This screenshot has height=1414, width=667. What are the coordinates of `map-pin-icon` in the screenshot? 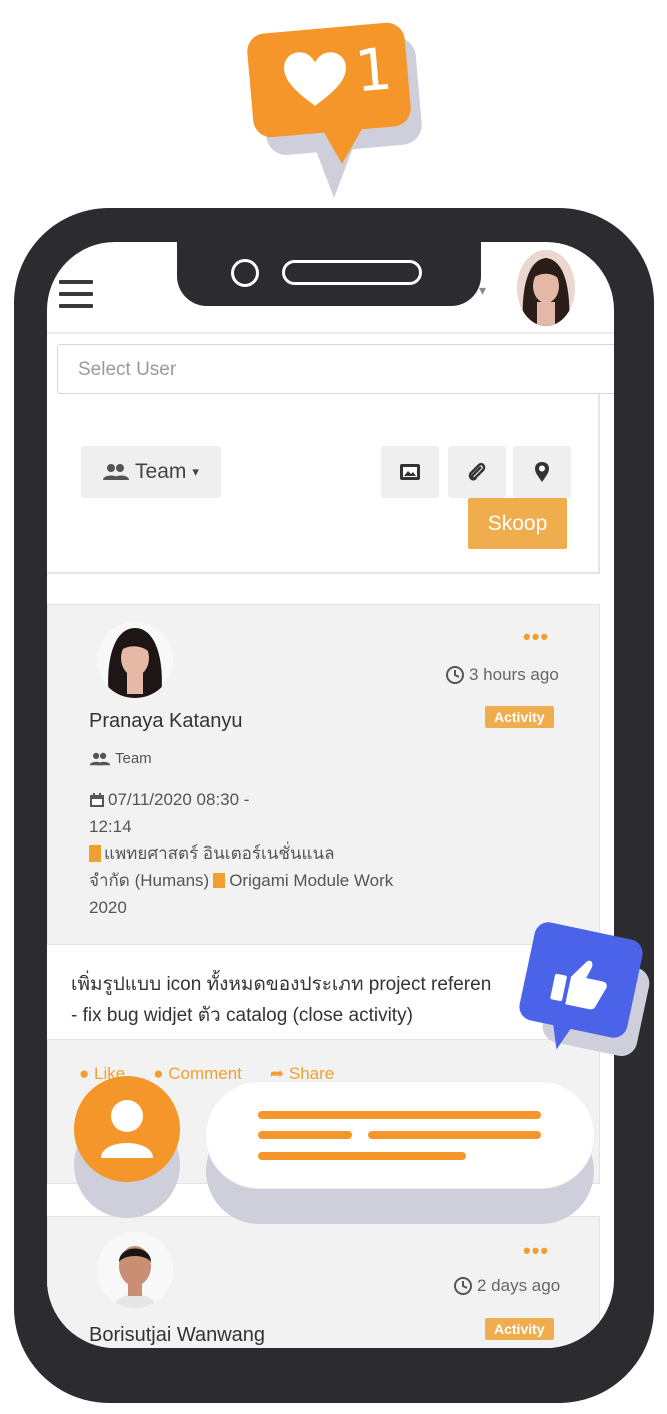 It's located at (542, 472).